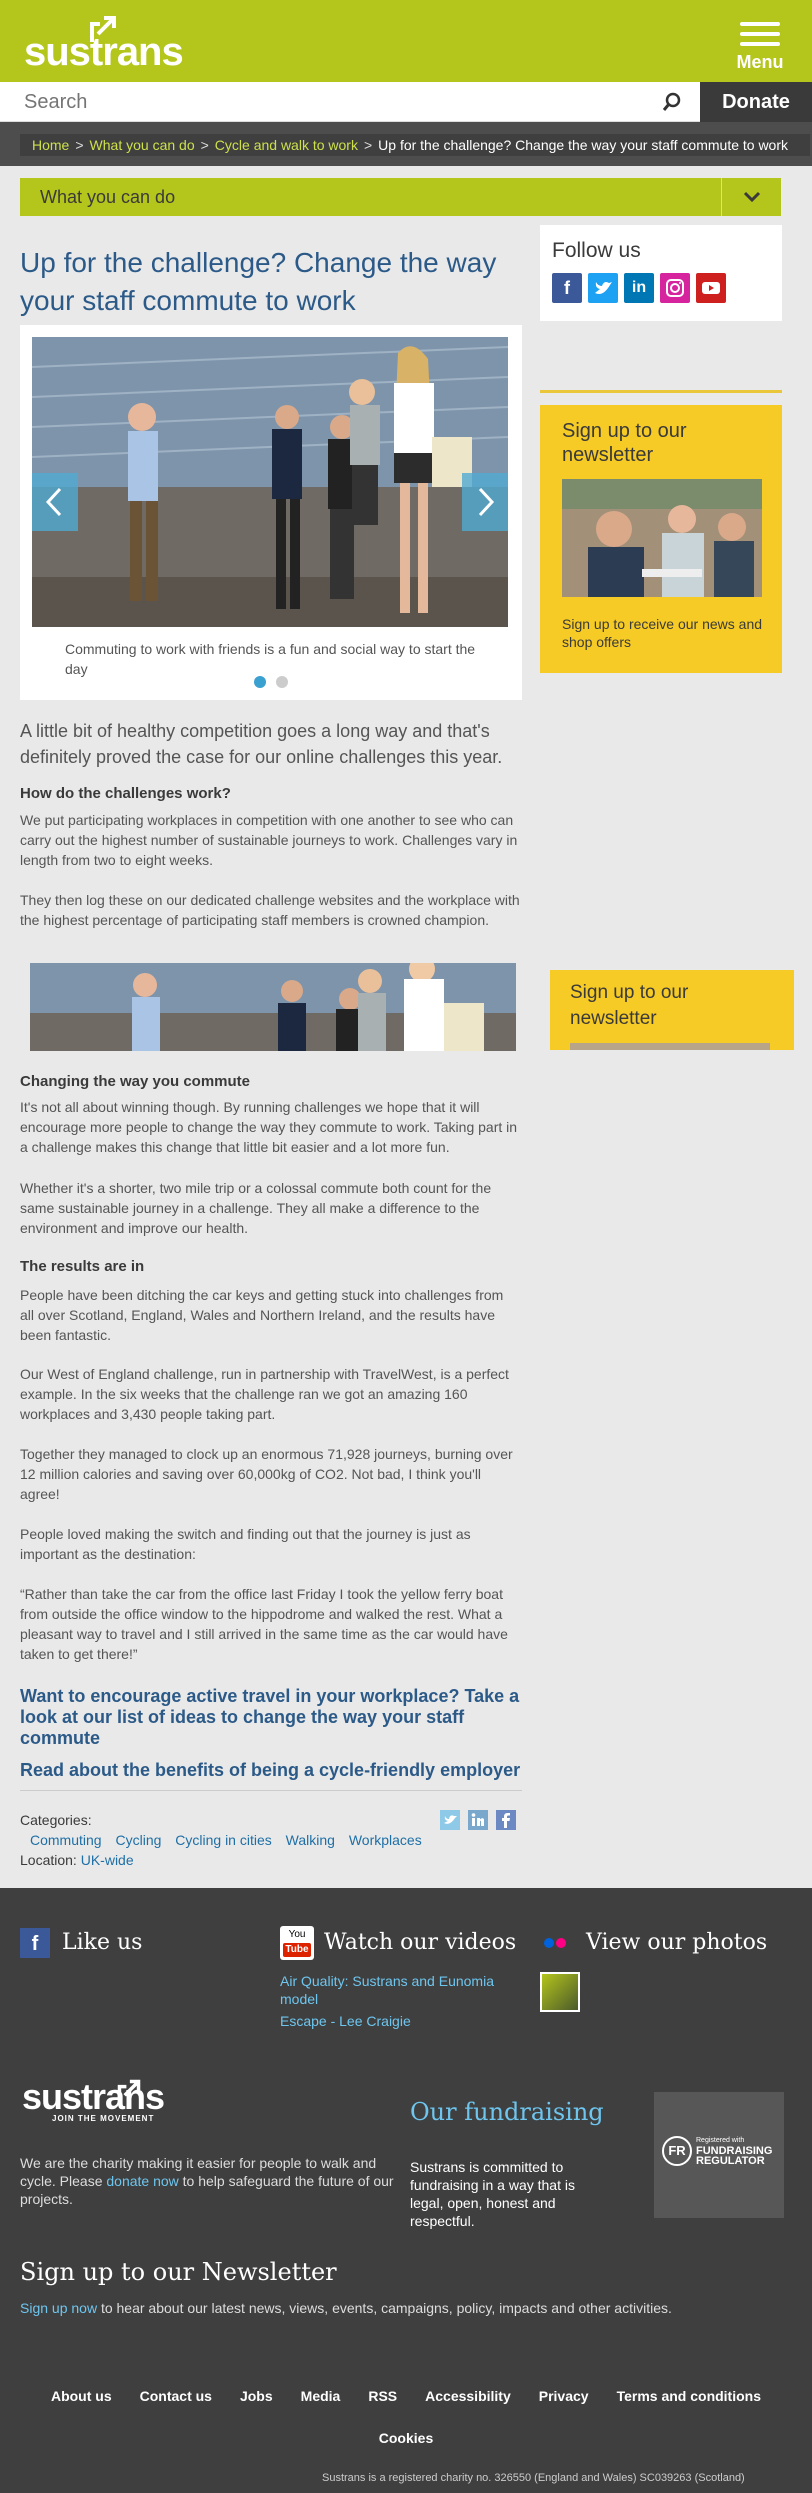  Describe the element at coordinates (273, 1007) in the screenshot. I see `inline-photo-commuters` at that location.